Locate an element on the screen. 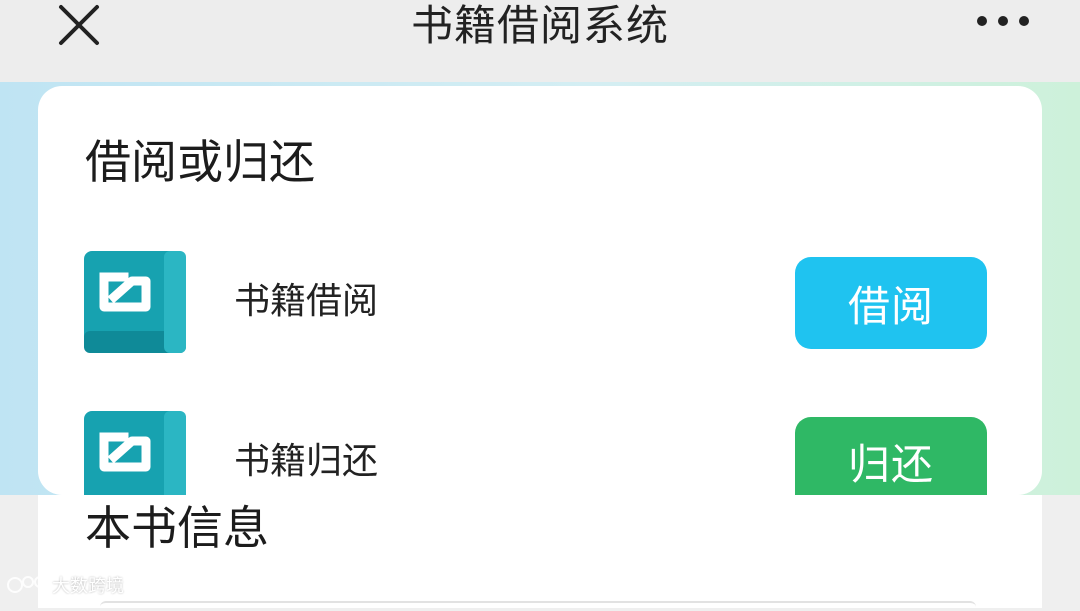 The height and width of the screenshot is (611, 1080). more-dots-icon is located at coordinates (1003, 21).